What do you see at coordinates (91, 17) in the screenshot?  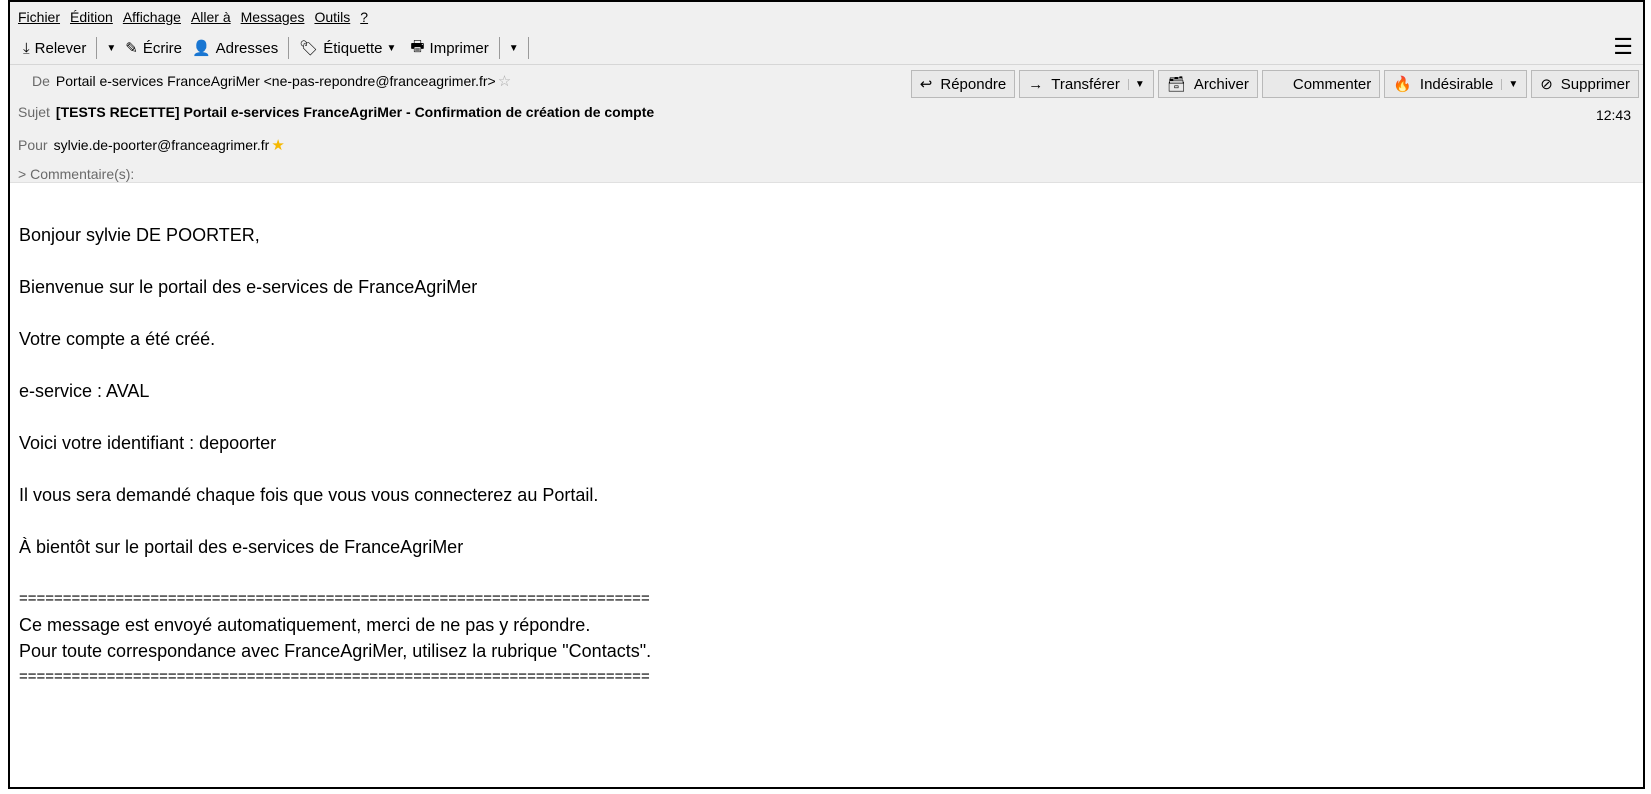 I see `menu-edition: Édition` at bounding box center [91, 17].